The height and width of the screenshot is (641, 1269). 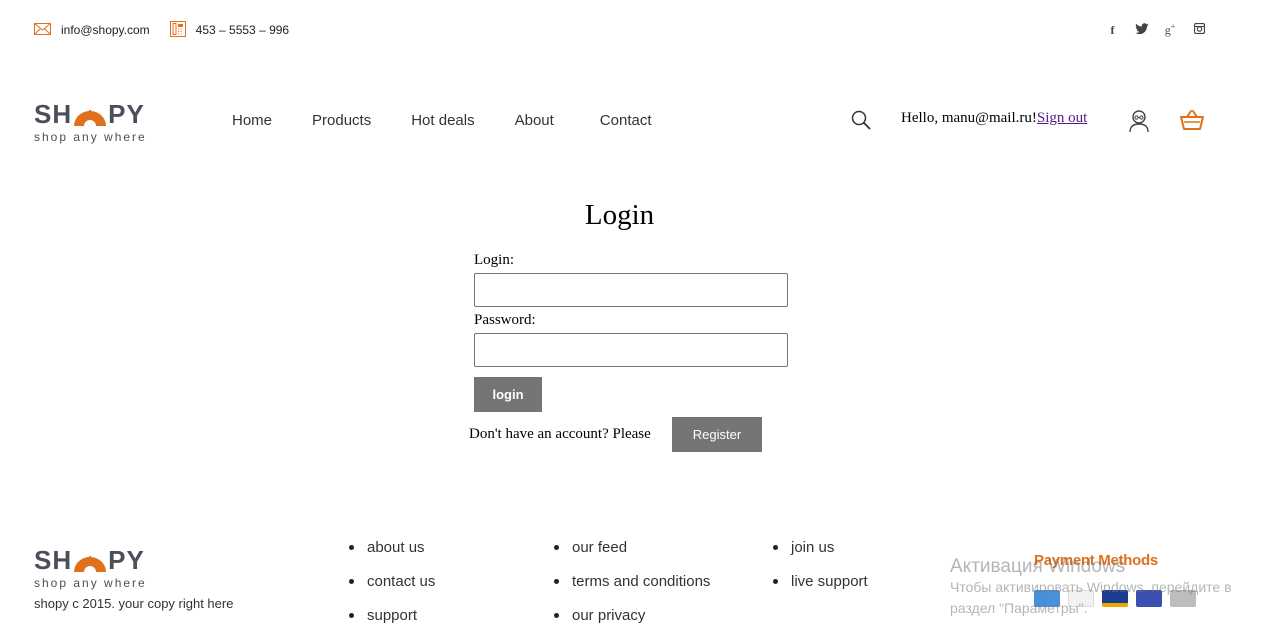 I want to click on login-input, so click(x=631, y=290).